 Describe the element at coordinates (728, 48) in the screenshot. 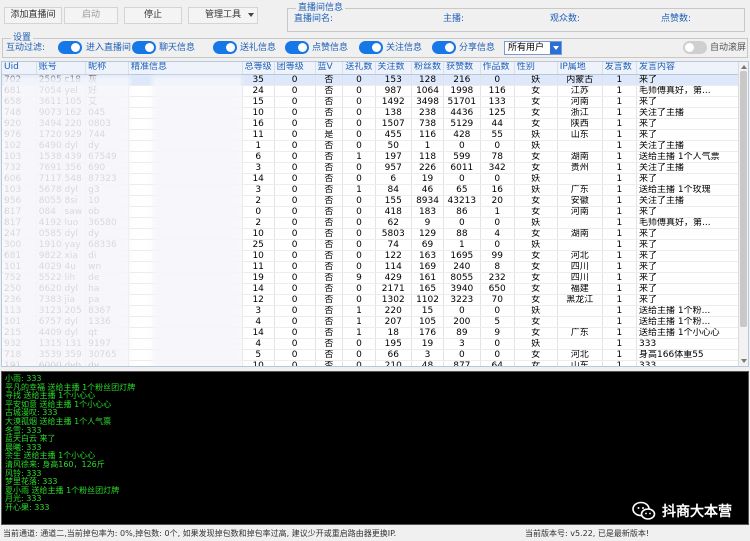

I see `auto-scroll-label: 自动滚屏` at that location.